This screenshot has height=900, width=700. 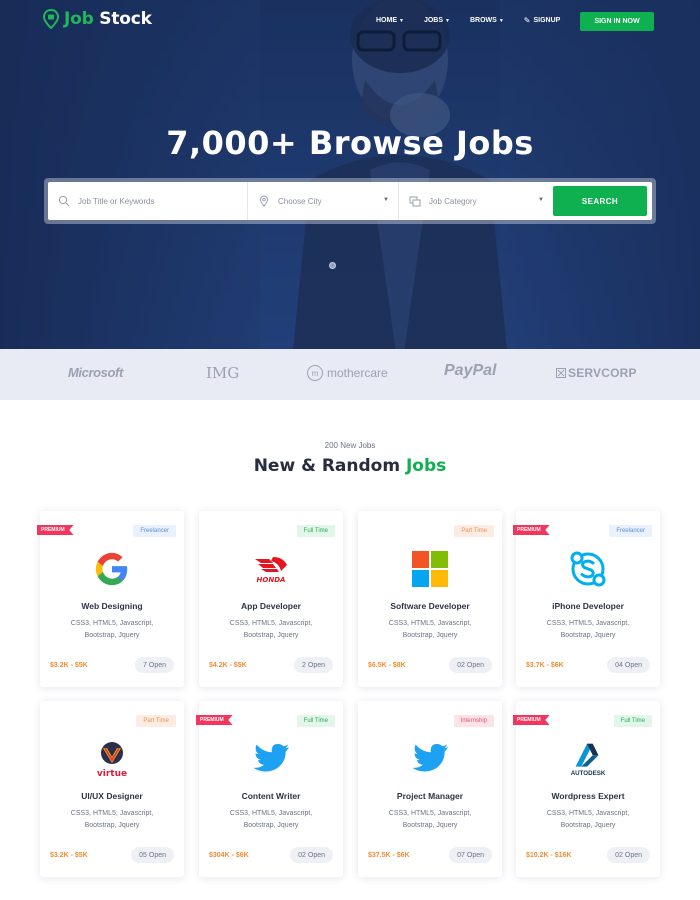 I want to click on job-title: App Developer, so click(x=271, y=606).